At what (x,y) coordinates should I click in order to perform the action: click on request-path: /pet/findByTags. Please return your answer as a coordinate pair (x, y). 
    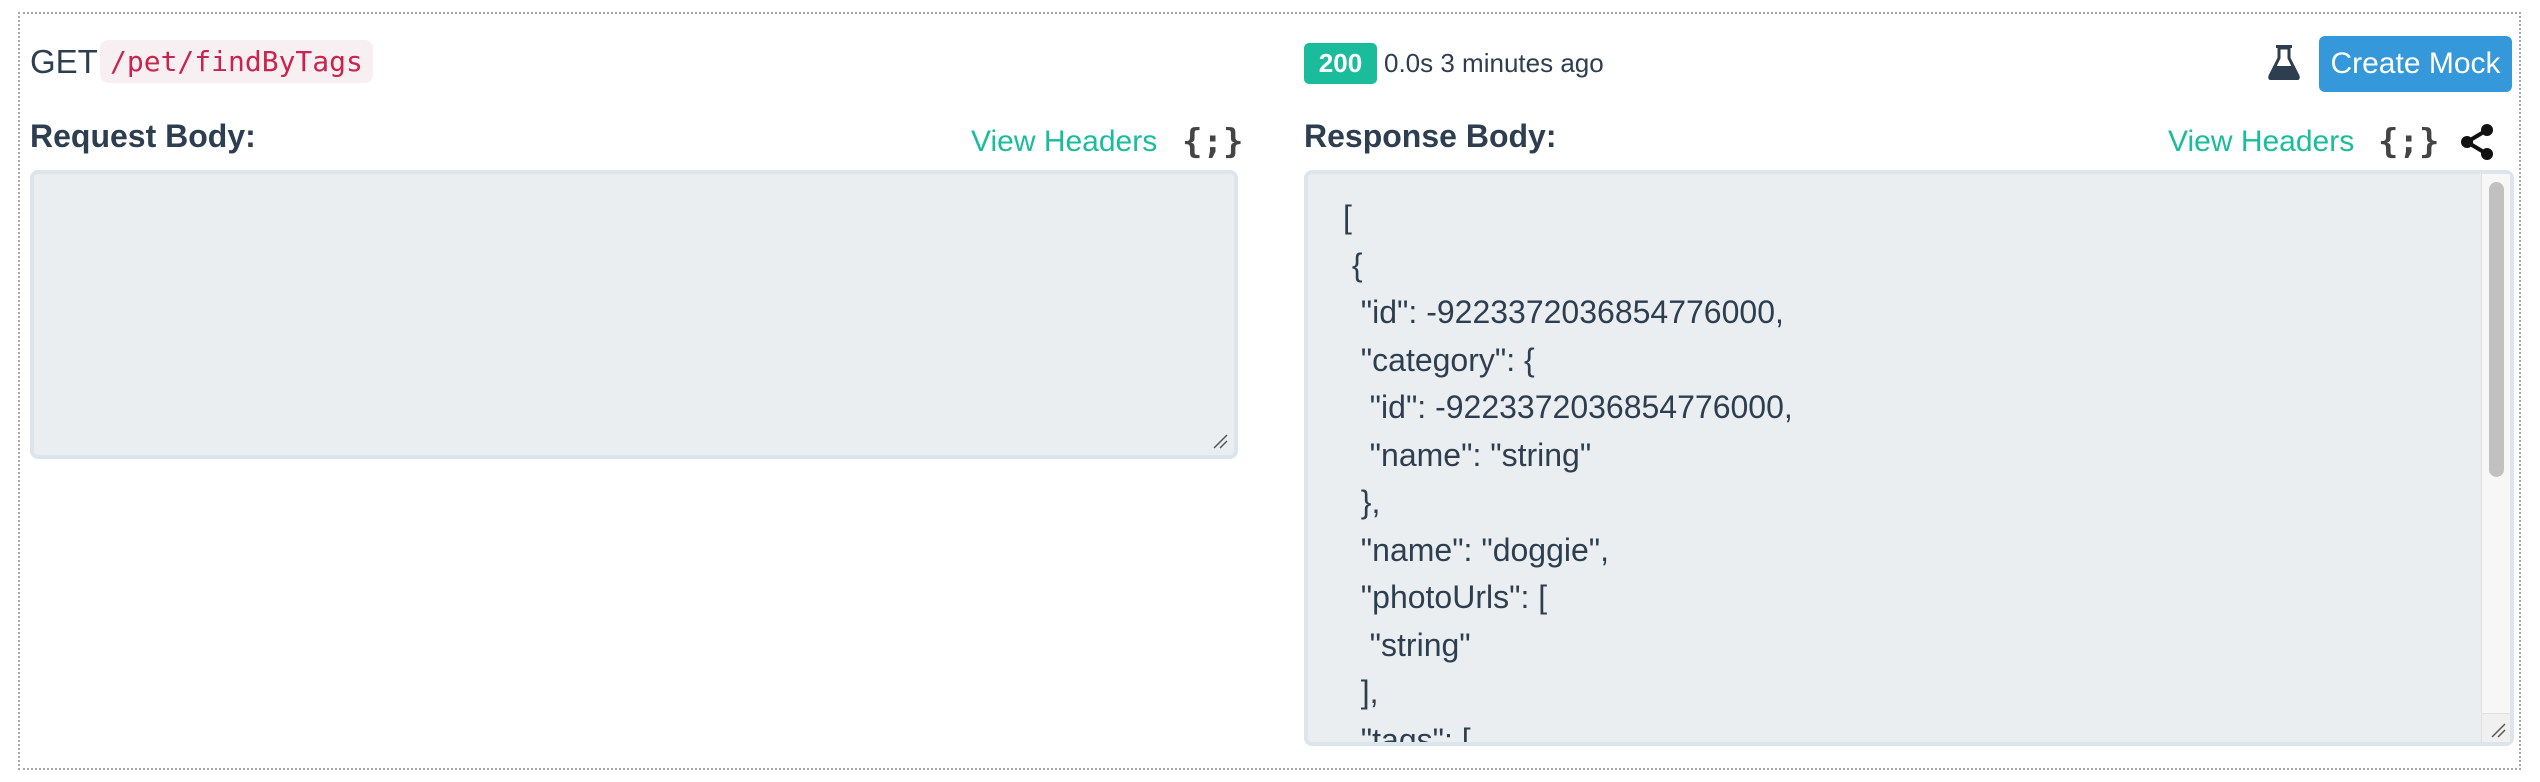
    Looking at the image, I should click on (236, 61).